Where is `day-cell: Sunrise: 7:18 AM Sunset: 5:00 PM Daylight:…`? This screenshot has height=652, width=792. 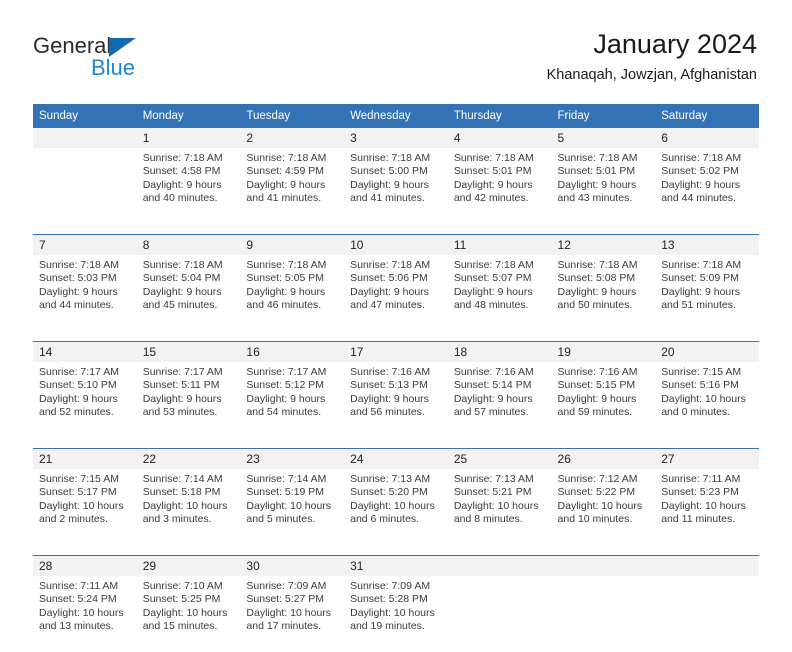
day-cell: Sunrise: 7:18 AM Sunset: 5:00 PM Daylight:… is located at coordinates (396, 186).